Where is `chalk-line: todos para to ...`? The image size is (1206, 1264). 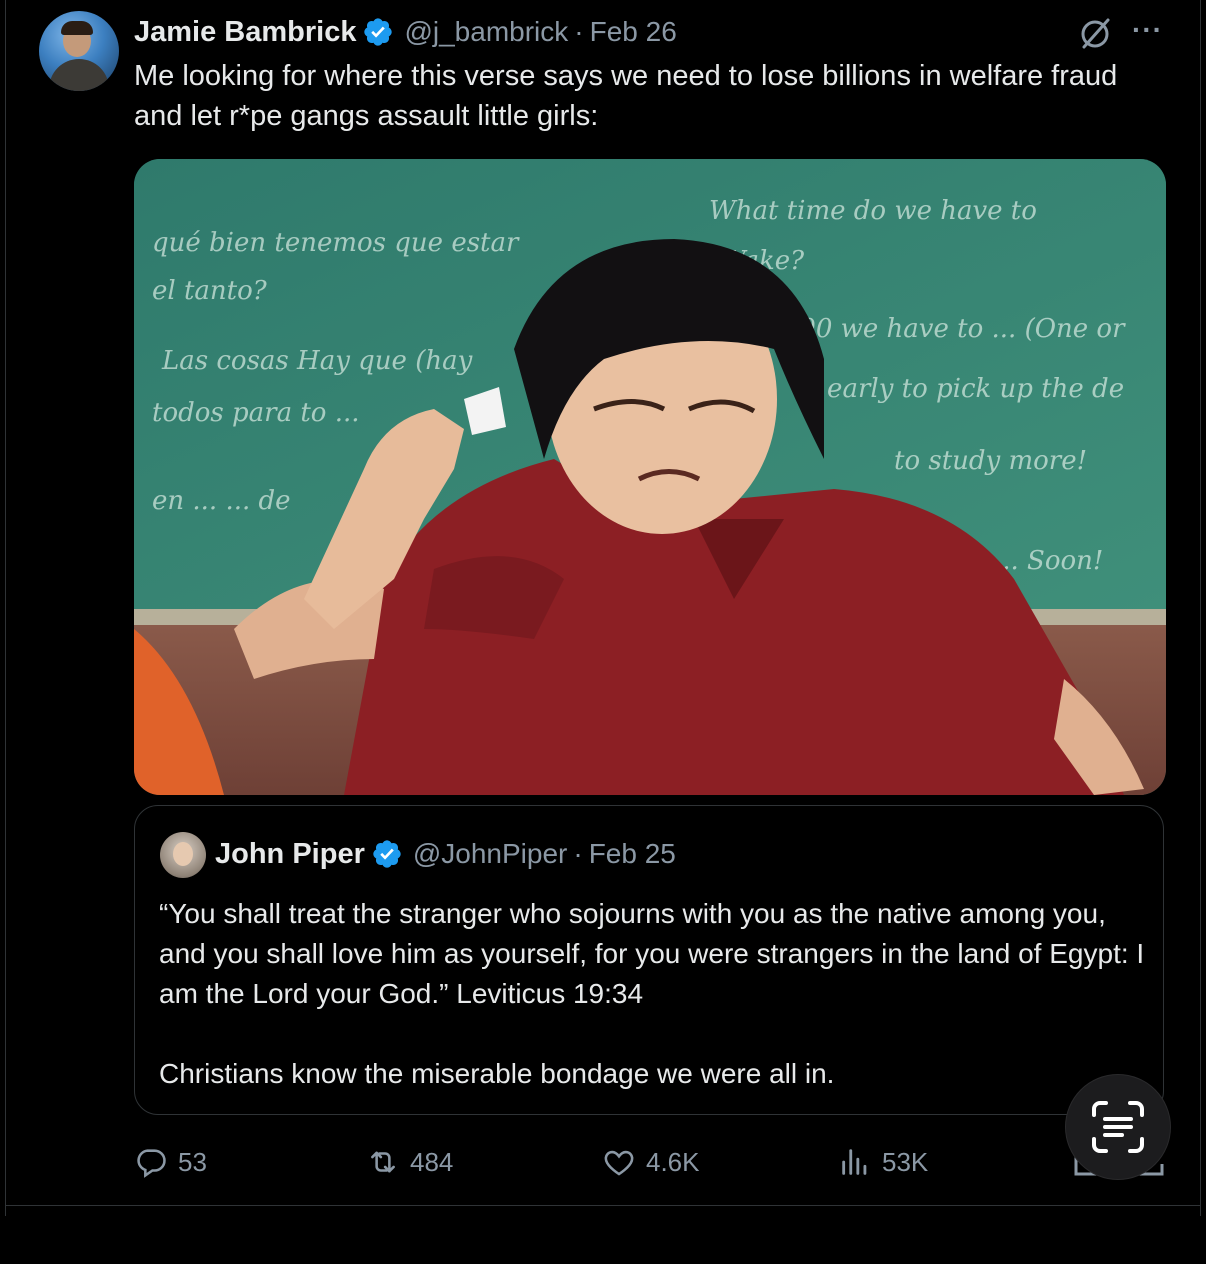 chalk-line: todos para to ... is located at coordinates (256, 413).